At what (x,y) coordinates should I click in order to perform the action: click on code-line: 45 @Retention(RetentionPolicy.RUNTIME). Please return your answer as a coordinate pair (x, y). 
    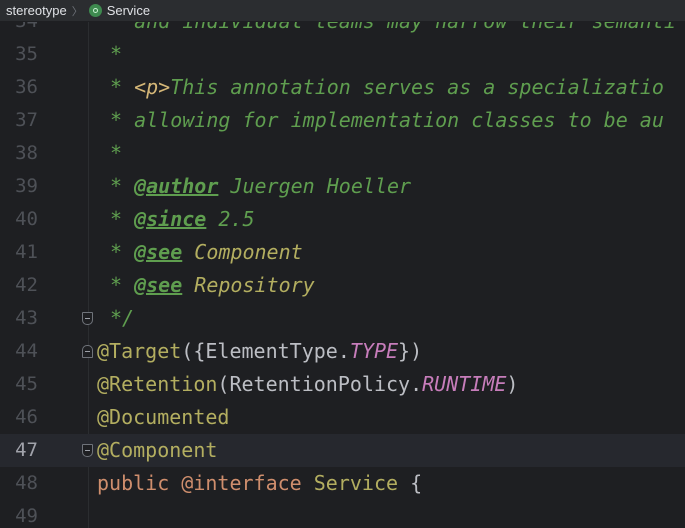
    Looking at the image, I should click on (342, 384).